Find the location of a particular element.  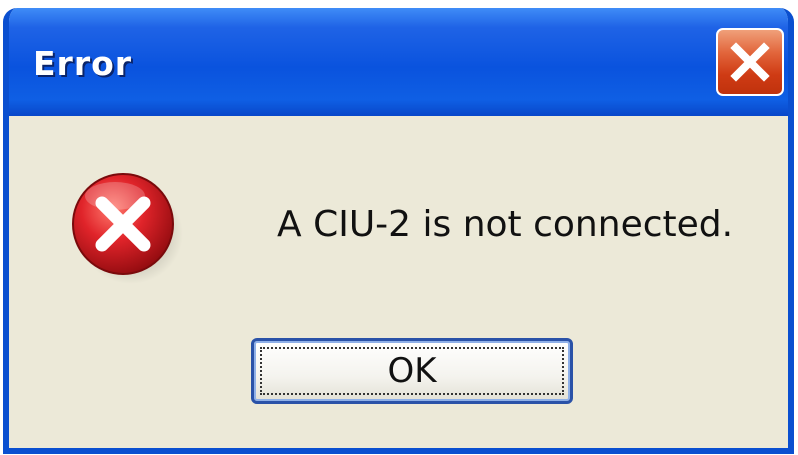

error-icon is located at coordinates (124, 225).